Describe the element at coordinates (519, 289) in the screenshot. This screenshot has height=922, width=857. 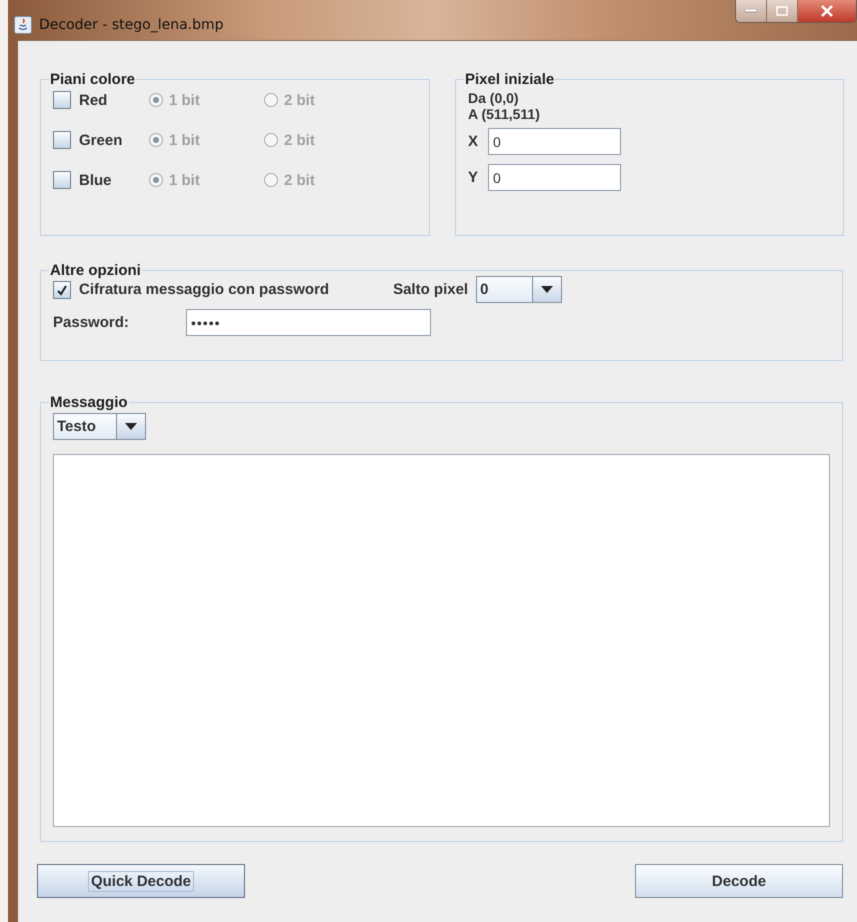
I see `dropdown: 0` at that location.